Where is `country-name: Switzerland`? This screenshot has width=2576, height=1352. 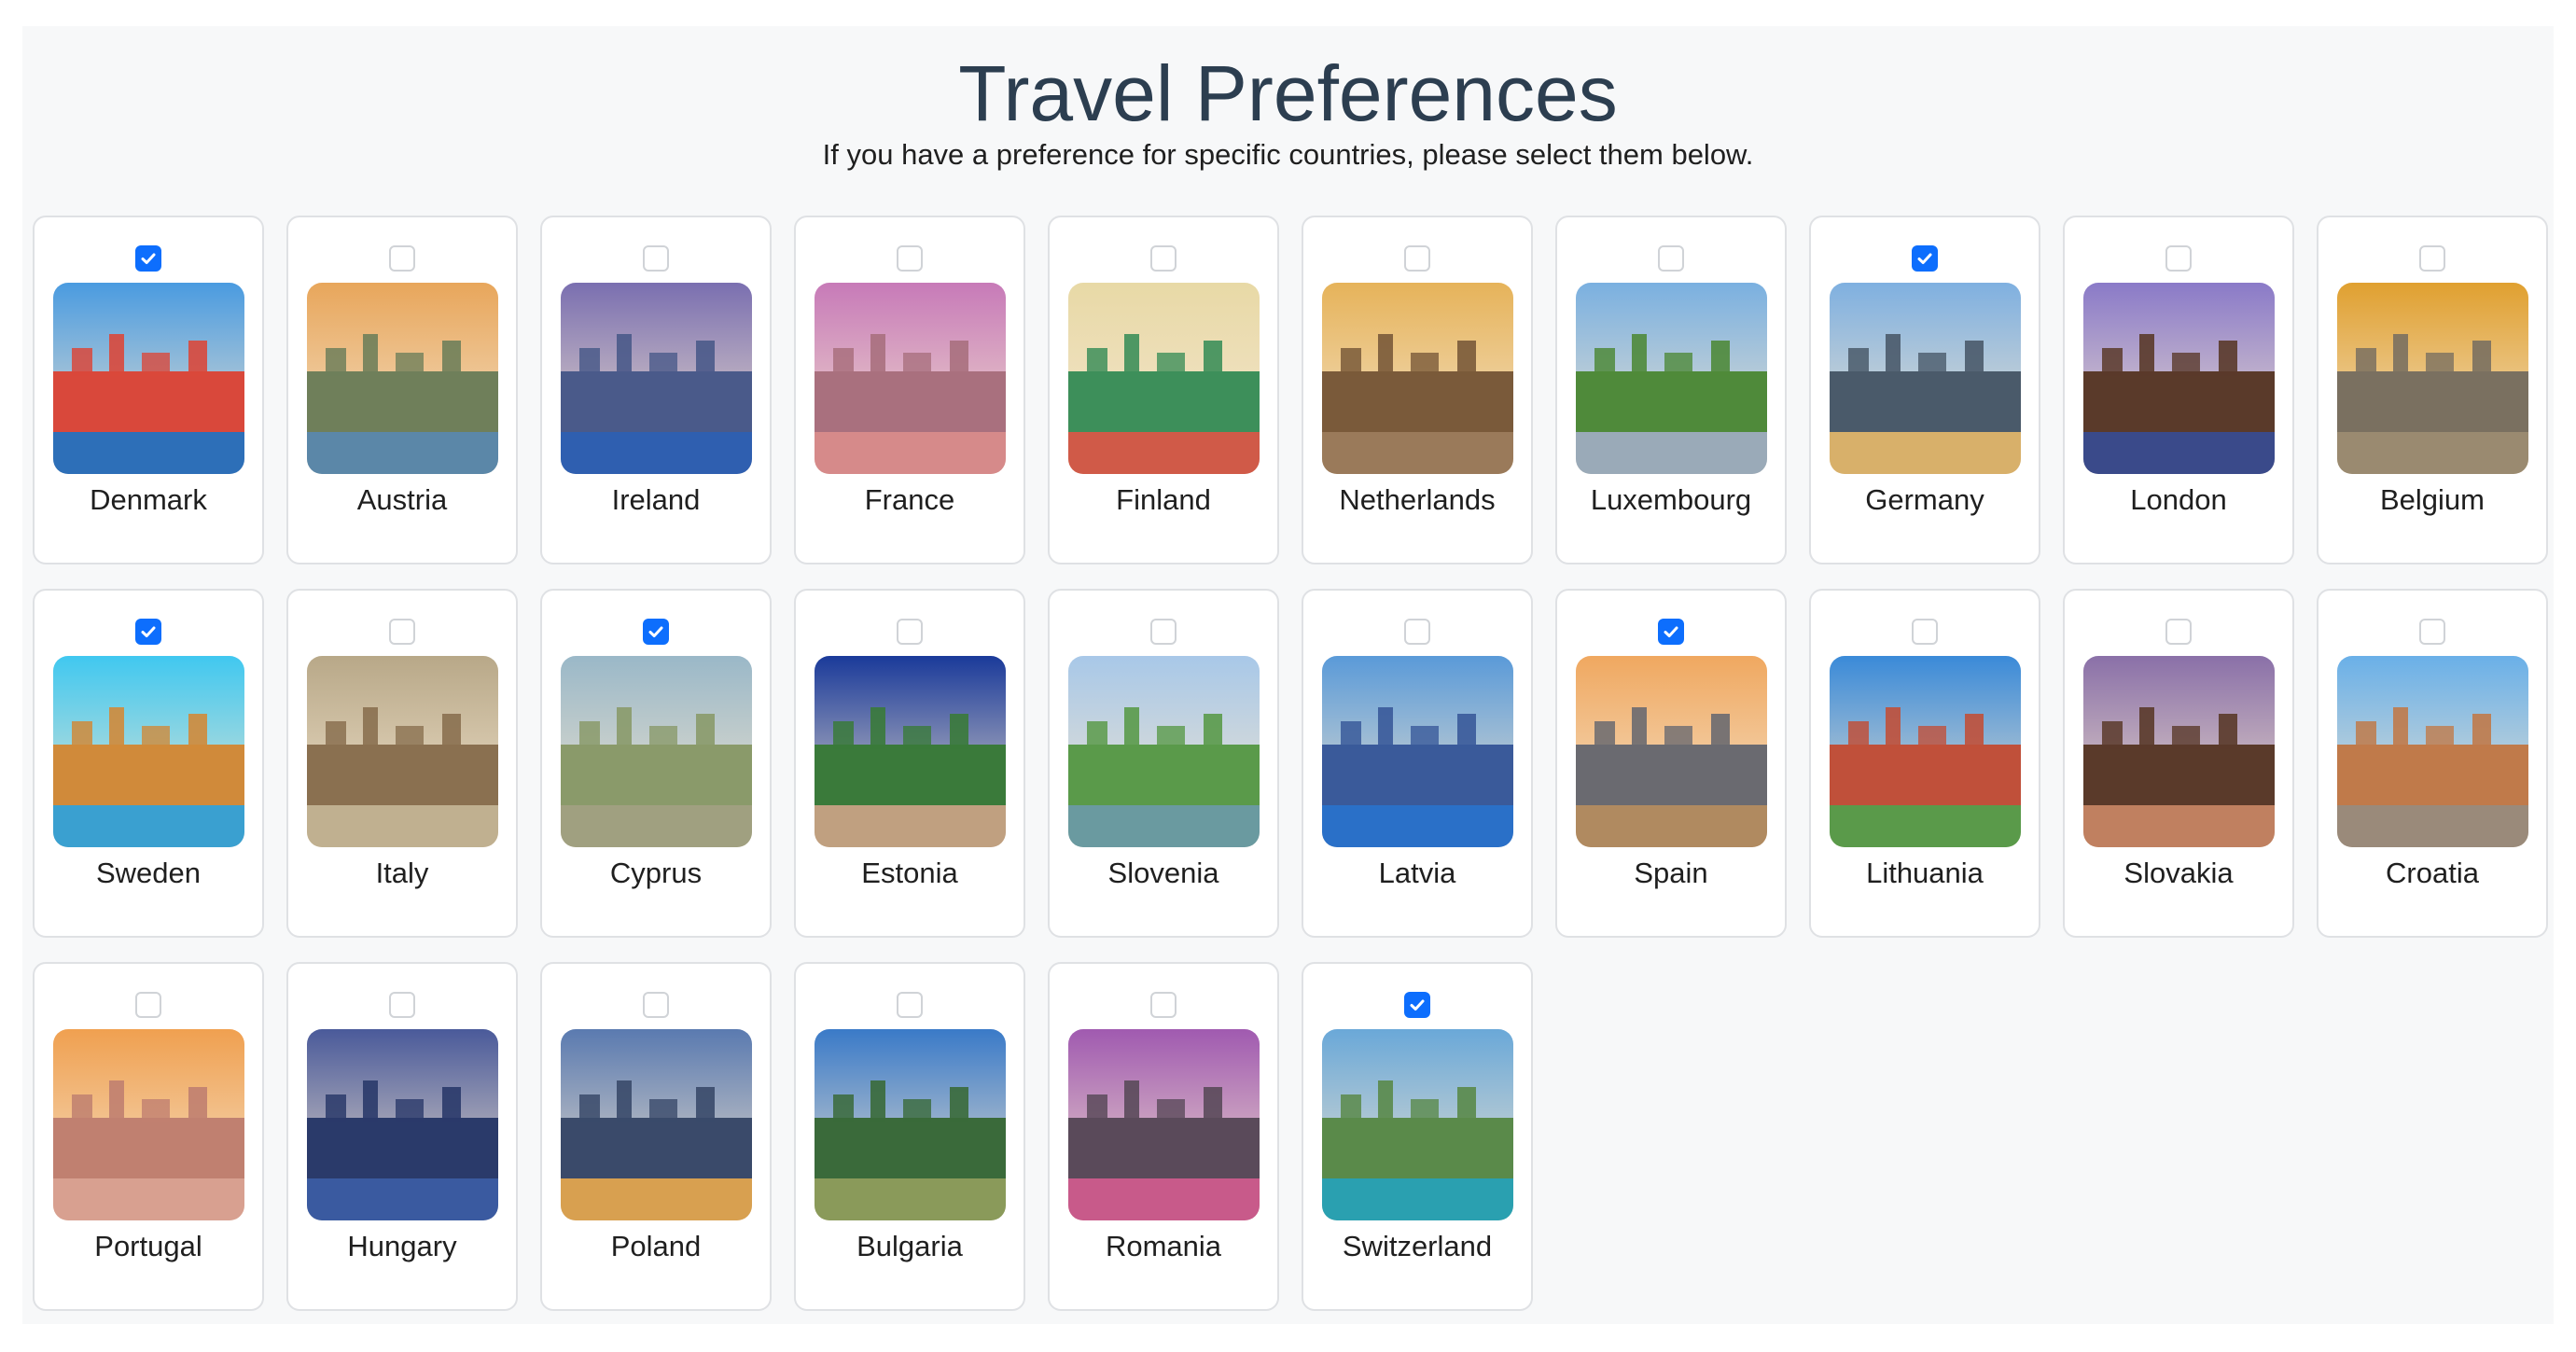 country-name: Switzerland is located at coordinates (1417, 1246).